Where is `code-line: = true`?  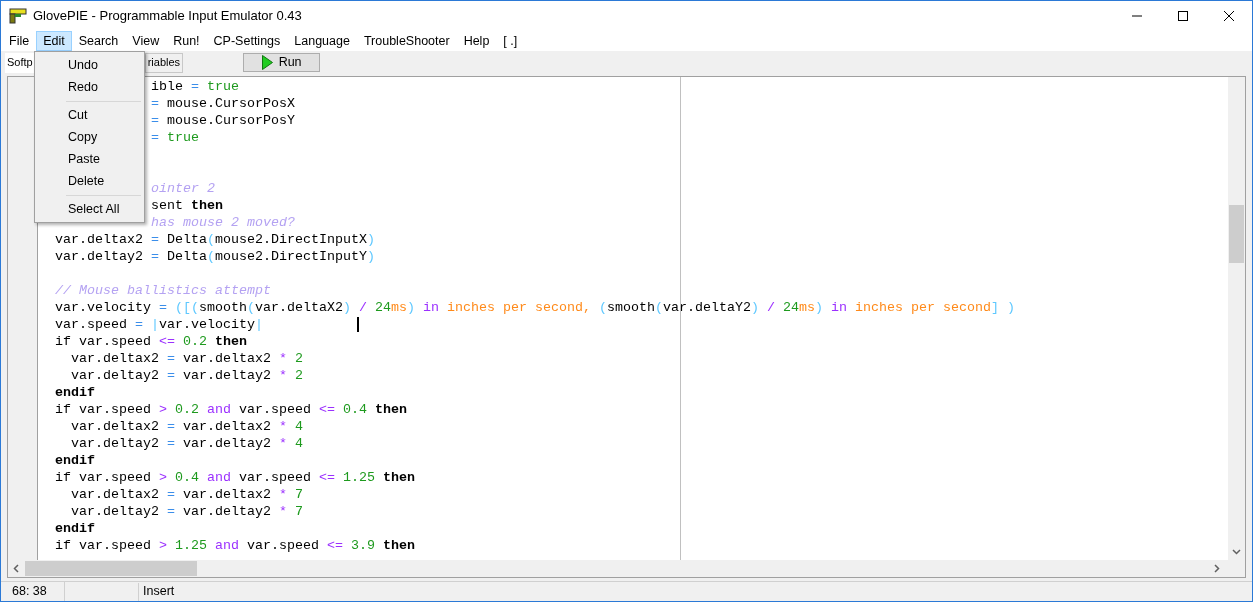 code-line: = true is located at coordinates (175, 137).